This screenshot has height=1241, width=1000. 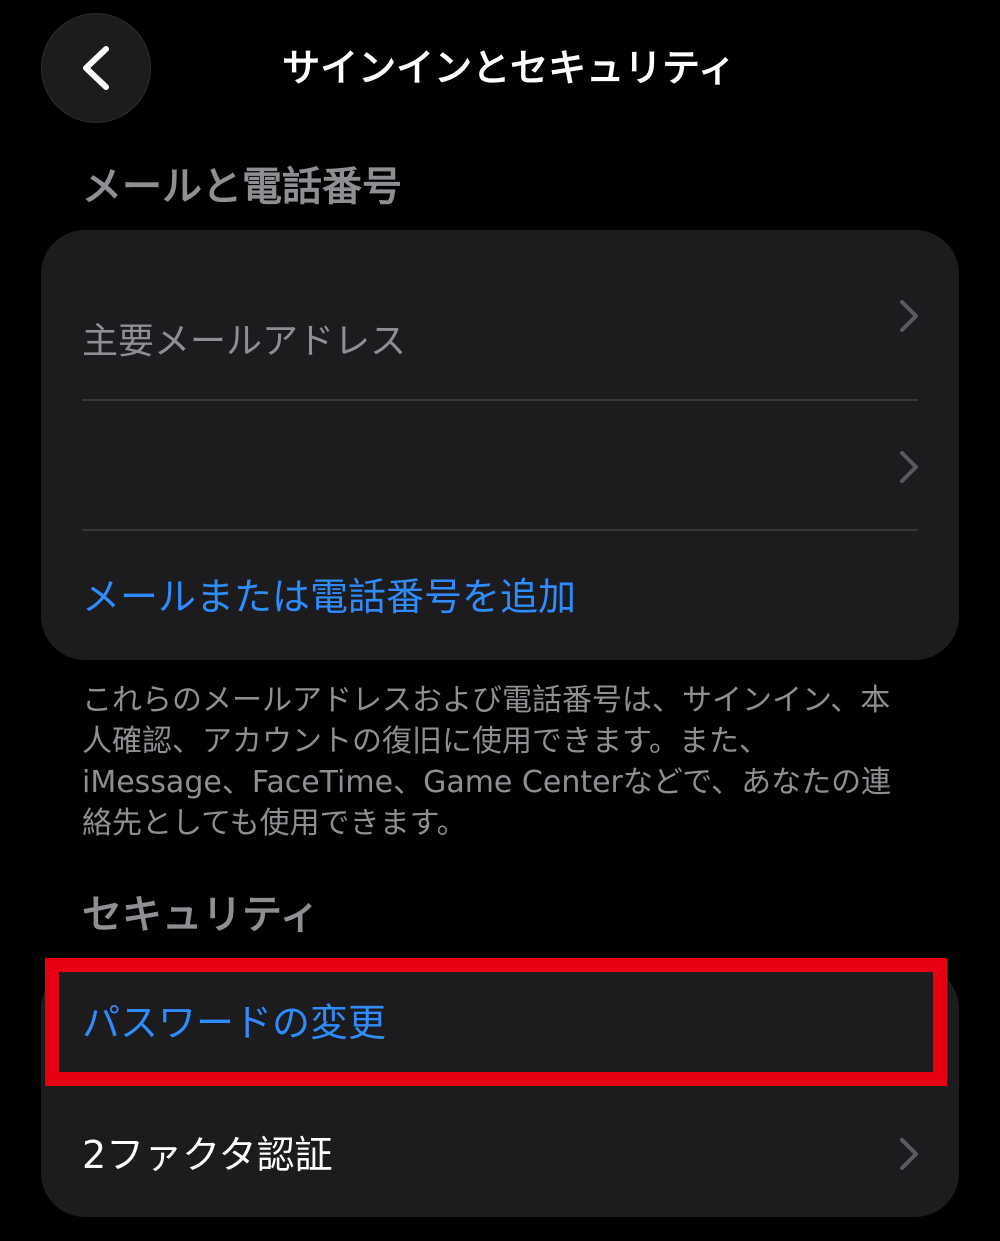 What do you see at coordinates (509, 68) in the screenshot?
I see `page-title: サインインとセキュリティ` at bounding box center [509, 68].